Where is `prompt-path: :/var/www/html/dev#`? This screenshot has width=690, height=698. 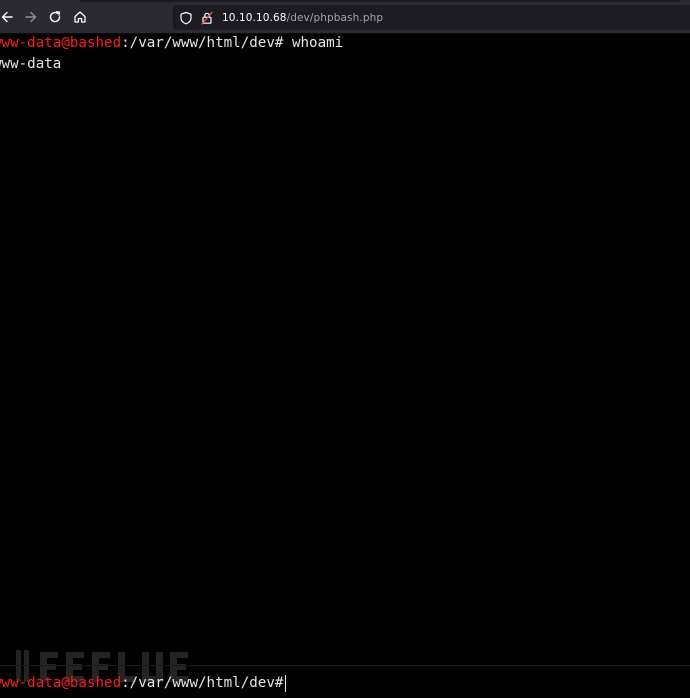 prompt-path: :/var/www/html/dev# is located at coordinates (202, 43).